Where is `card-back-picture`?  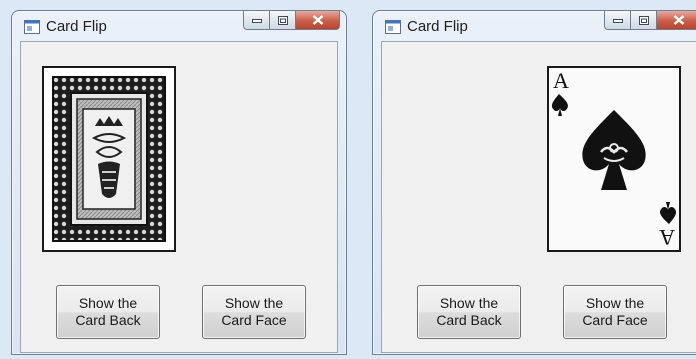 card-back-picture is located at coordinates (109, 159).